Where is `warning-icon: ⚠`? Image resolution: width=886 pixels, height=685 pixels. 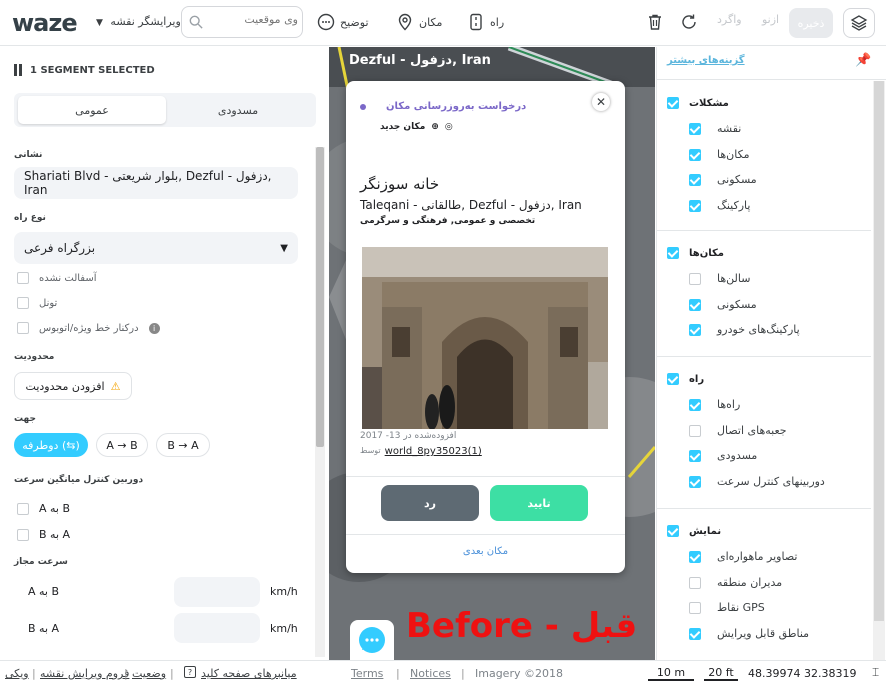 warning-icon: ⚠ is located at coordinates (115, 386).